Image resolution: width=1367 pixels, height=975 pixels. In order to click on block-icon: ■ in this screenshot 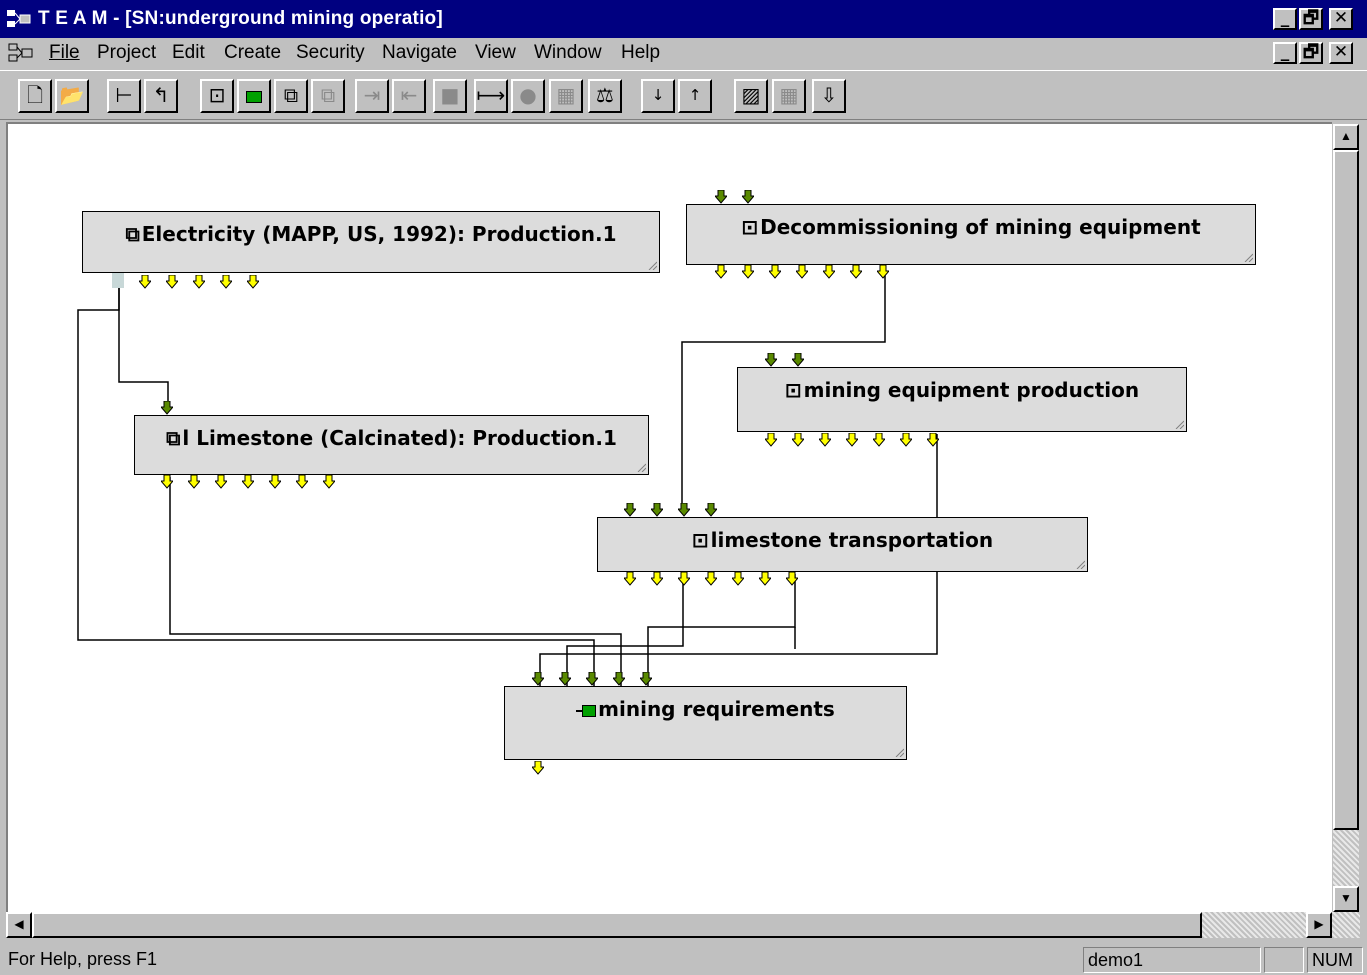, I will do `click(450, 96)`.